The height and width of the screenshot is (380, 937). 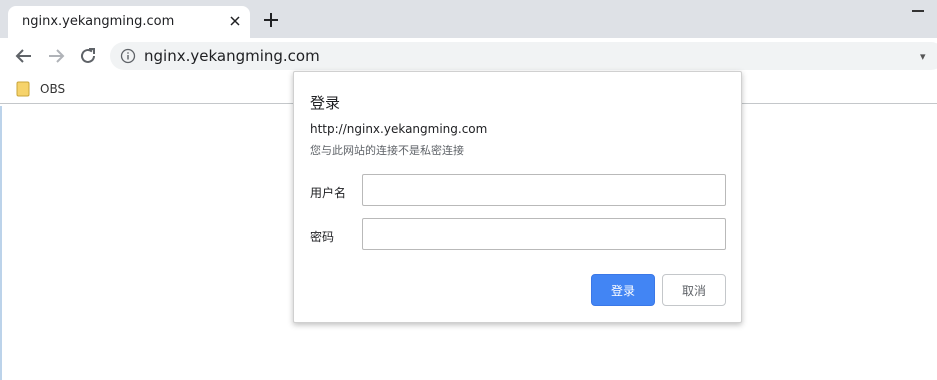 I want to click on url-text: nginx.yekangming.com, so click(x=232, y=56).